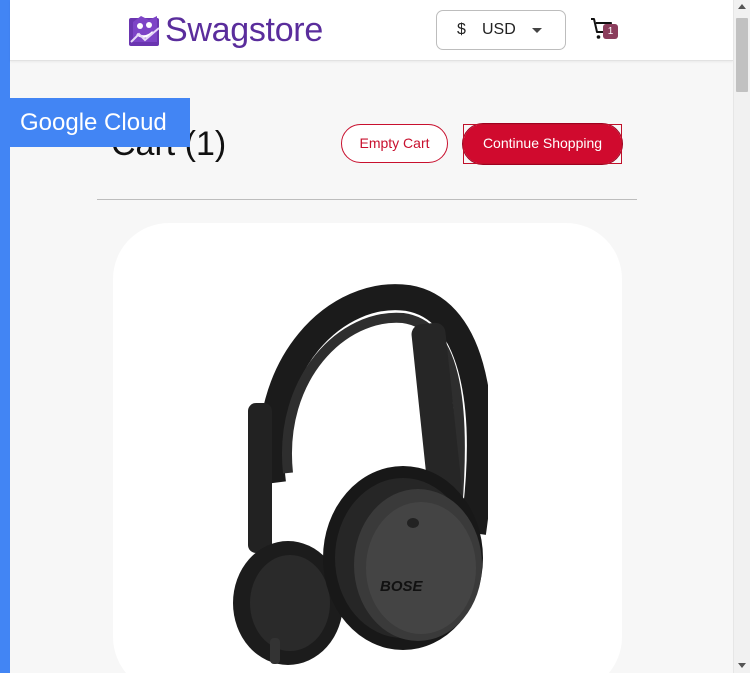 This screenshot has width=750, height=673. I want to click on continue-shopping-button: Continue Shopping, so click(542, 144).